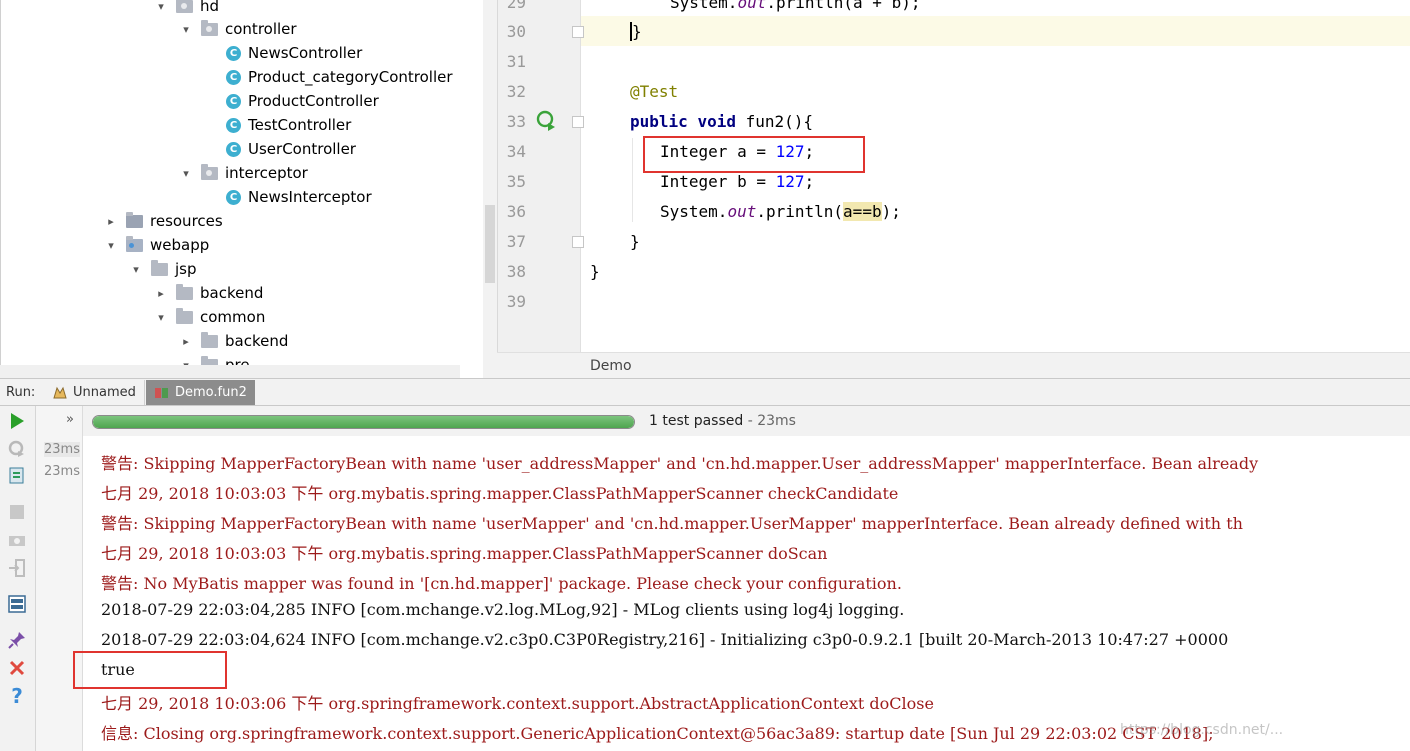 Image resolution: width=1410 pixels, height=751 pixels. I want to click on progress-fill, so click(363, 422).